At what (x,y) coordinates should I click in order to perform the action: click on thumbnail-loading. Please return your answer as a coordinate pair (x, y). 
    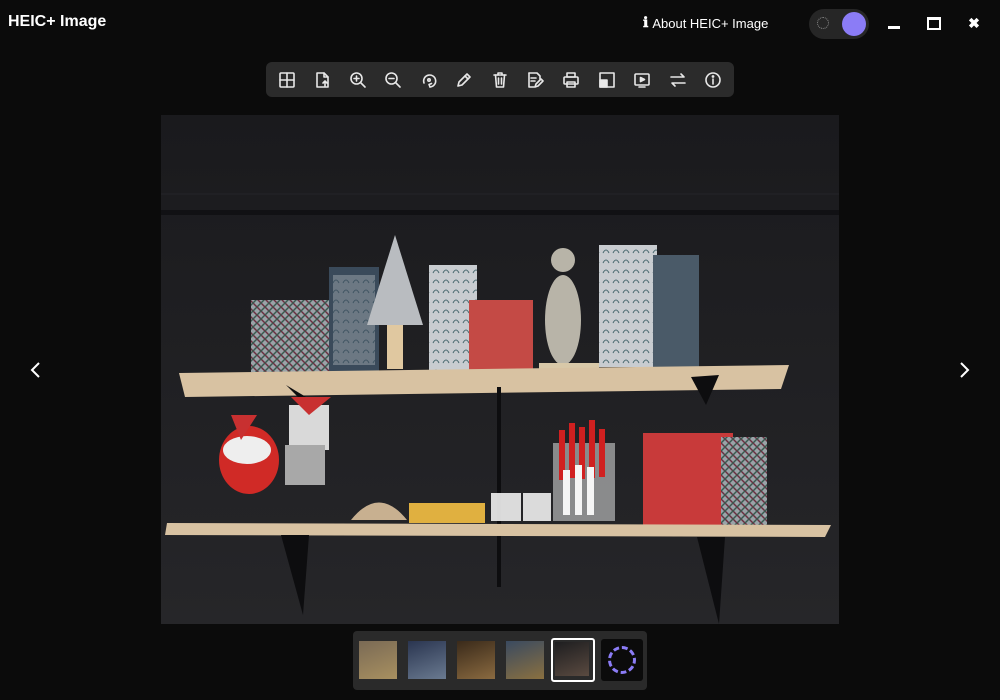
    Looking at the image, I should click on (622, 660).